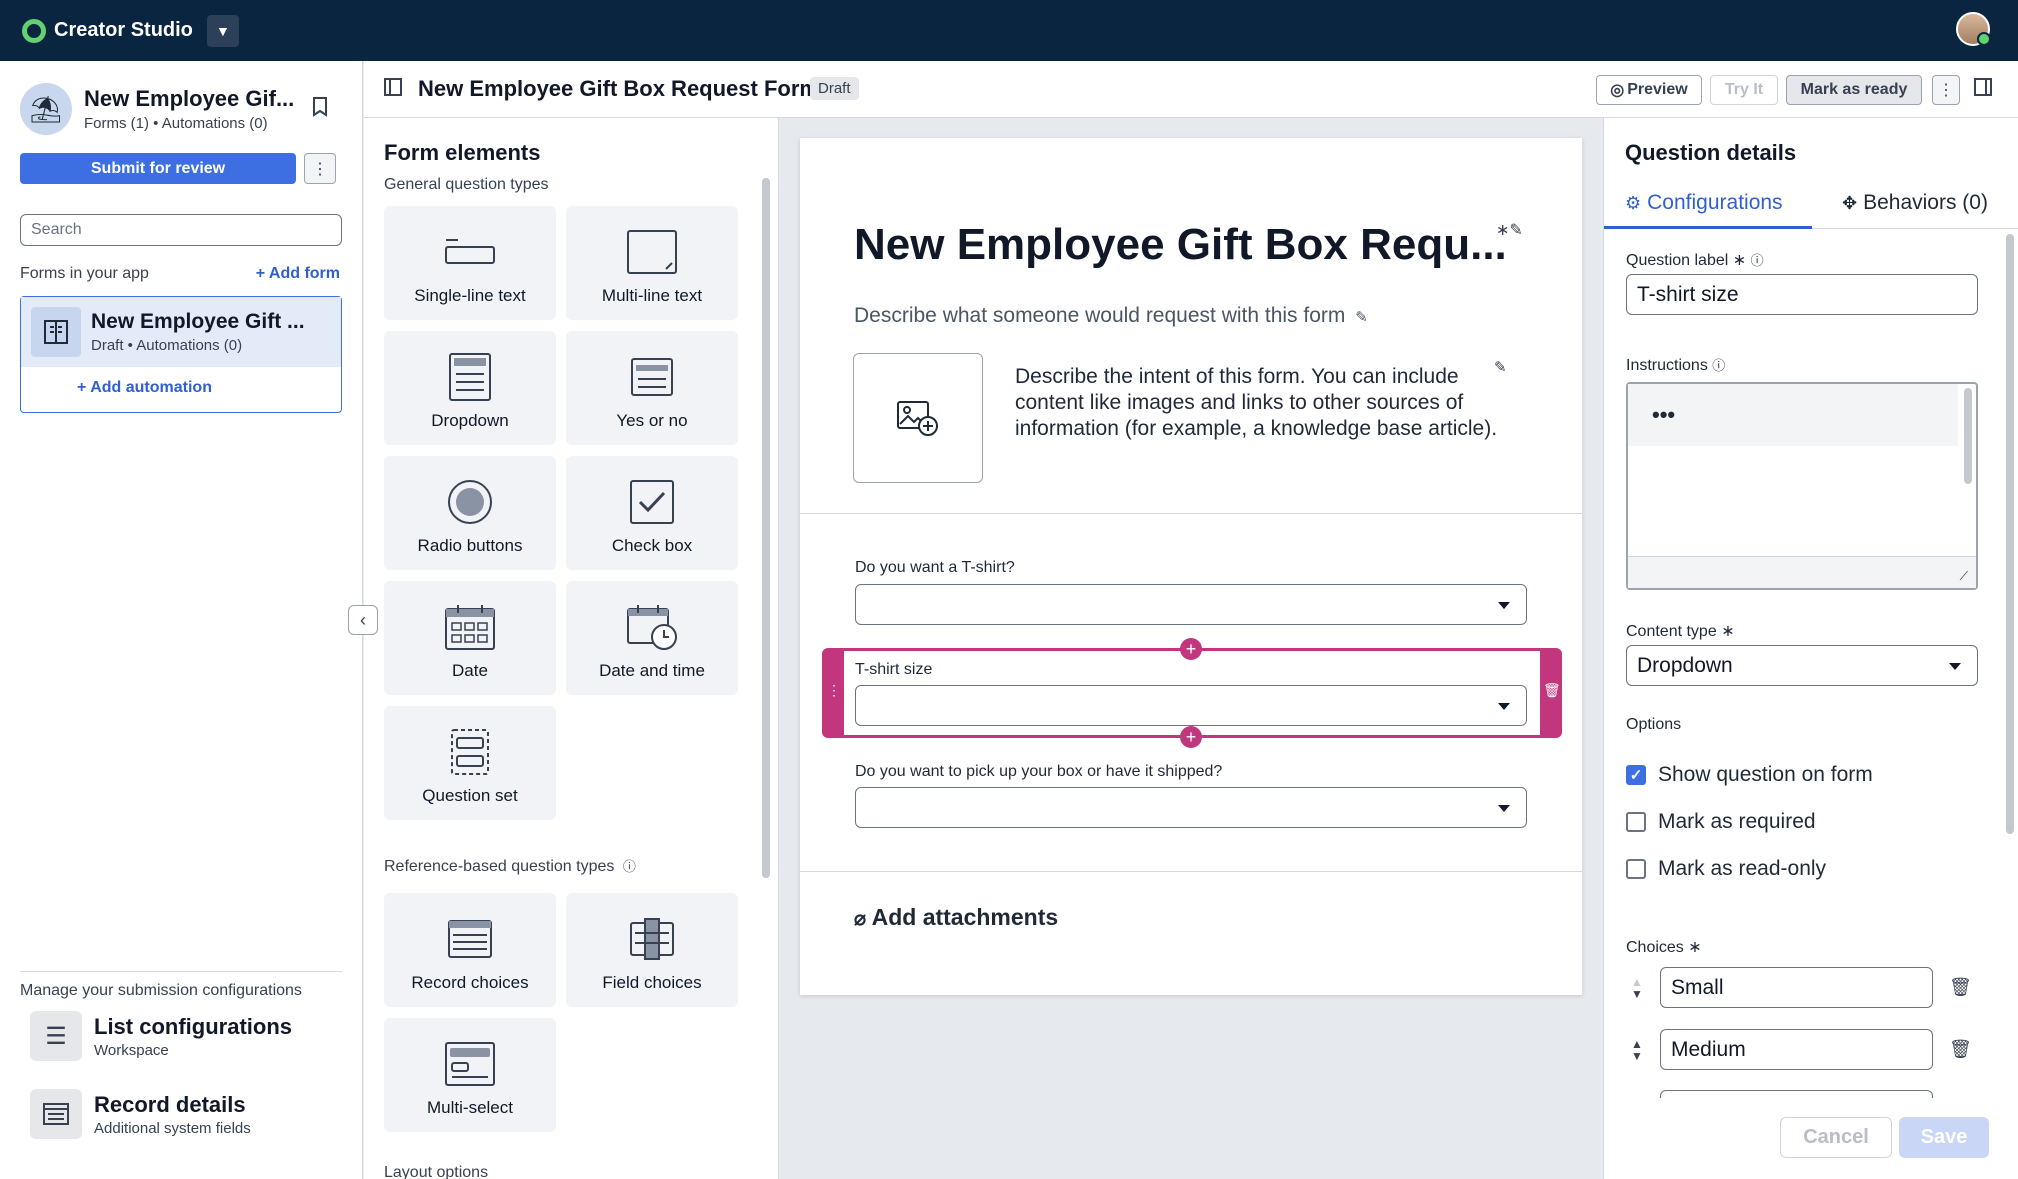  What do you see at coordinates (1636, 775) in the screenshot?
I see `checkbox-checked-icon: ✓` at bounding box center [1636, 775].